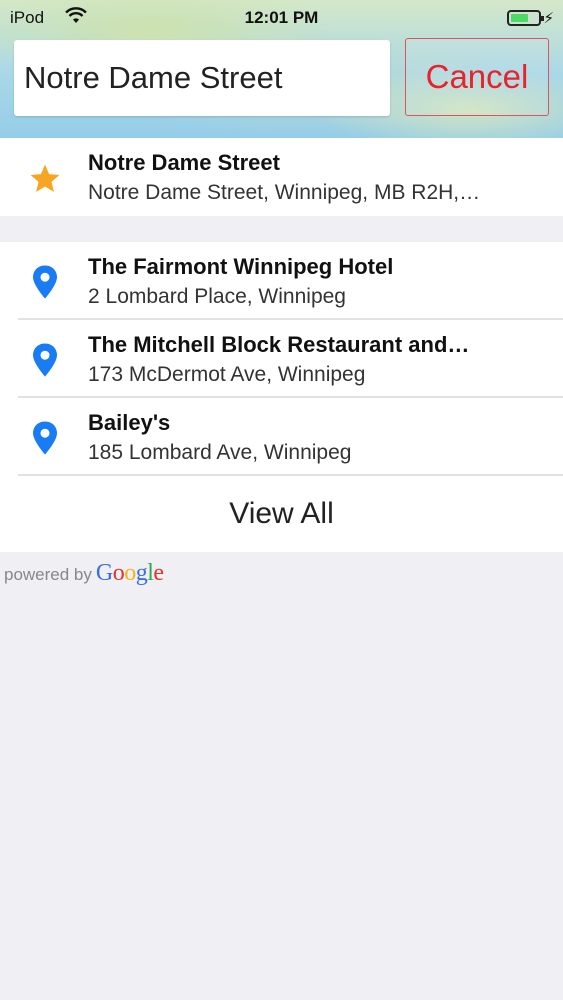 This screenshot has height=1000, width=563. I want to click on google-logo: Google, so click(130, 573).